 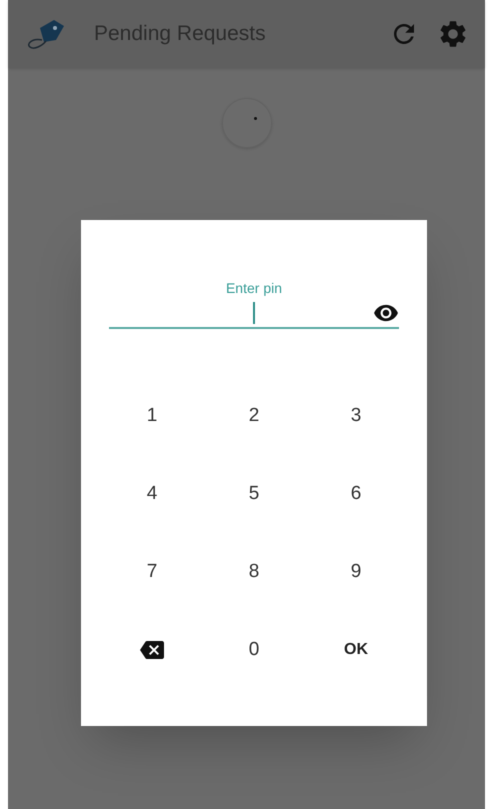 I want to click on keypad-key: 4, so click(x=152, y=494).